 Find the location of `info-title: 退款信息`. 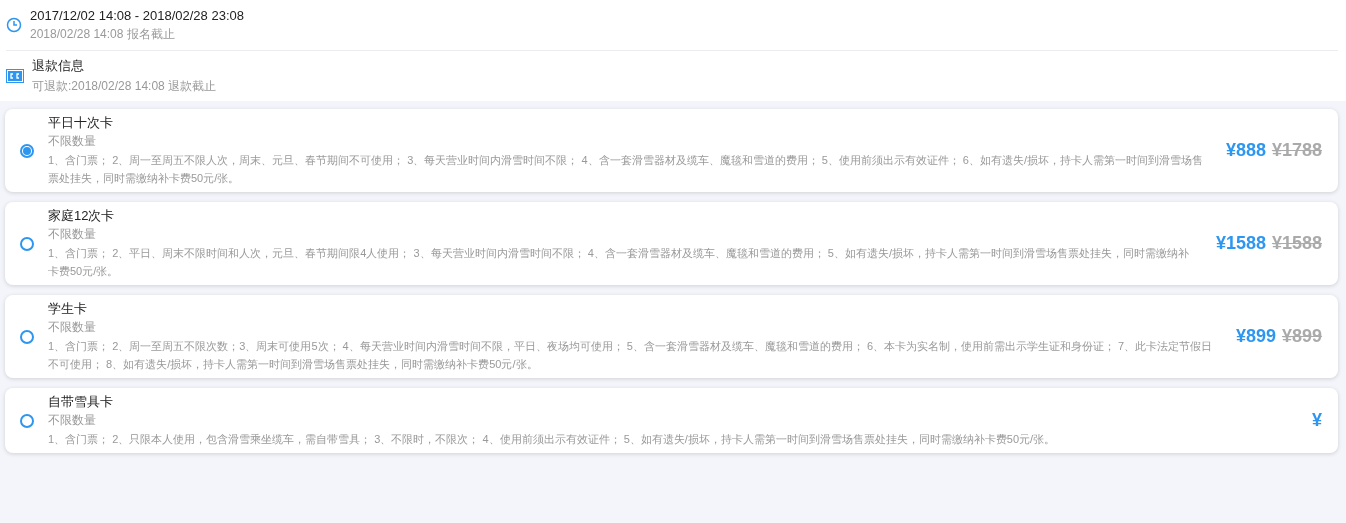

info-title: 退款信息 is located at coordinates (58, 66).